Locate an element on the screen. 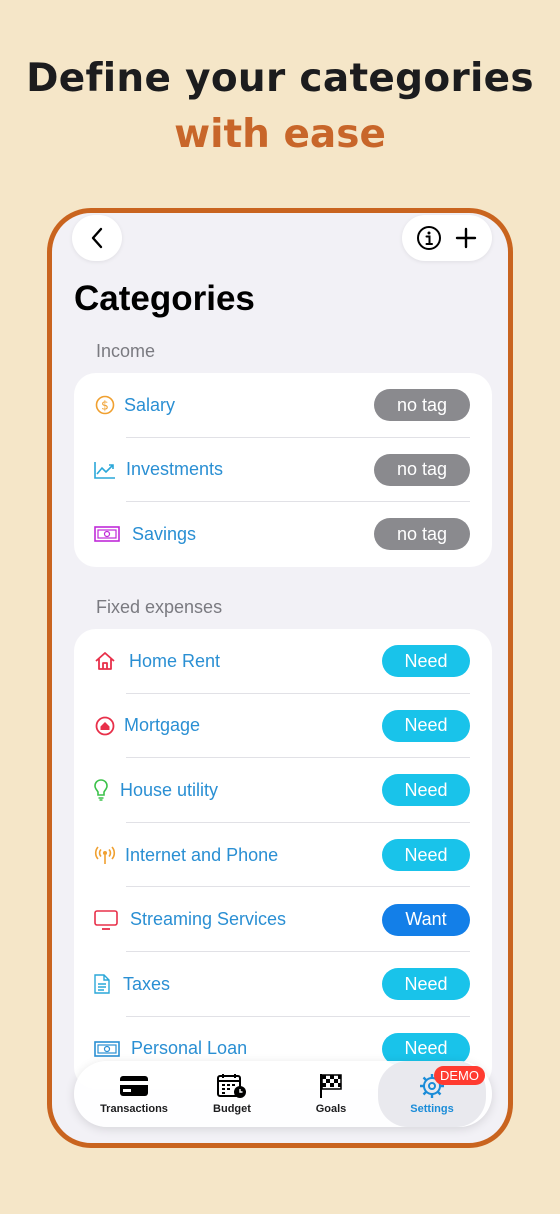 The width and height of the screenshot is (560, 1214). checkered-flag-icon is located at coordinates (331, 1086).